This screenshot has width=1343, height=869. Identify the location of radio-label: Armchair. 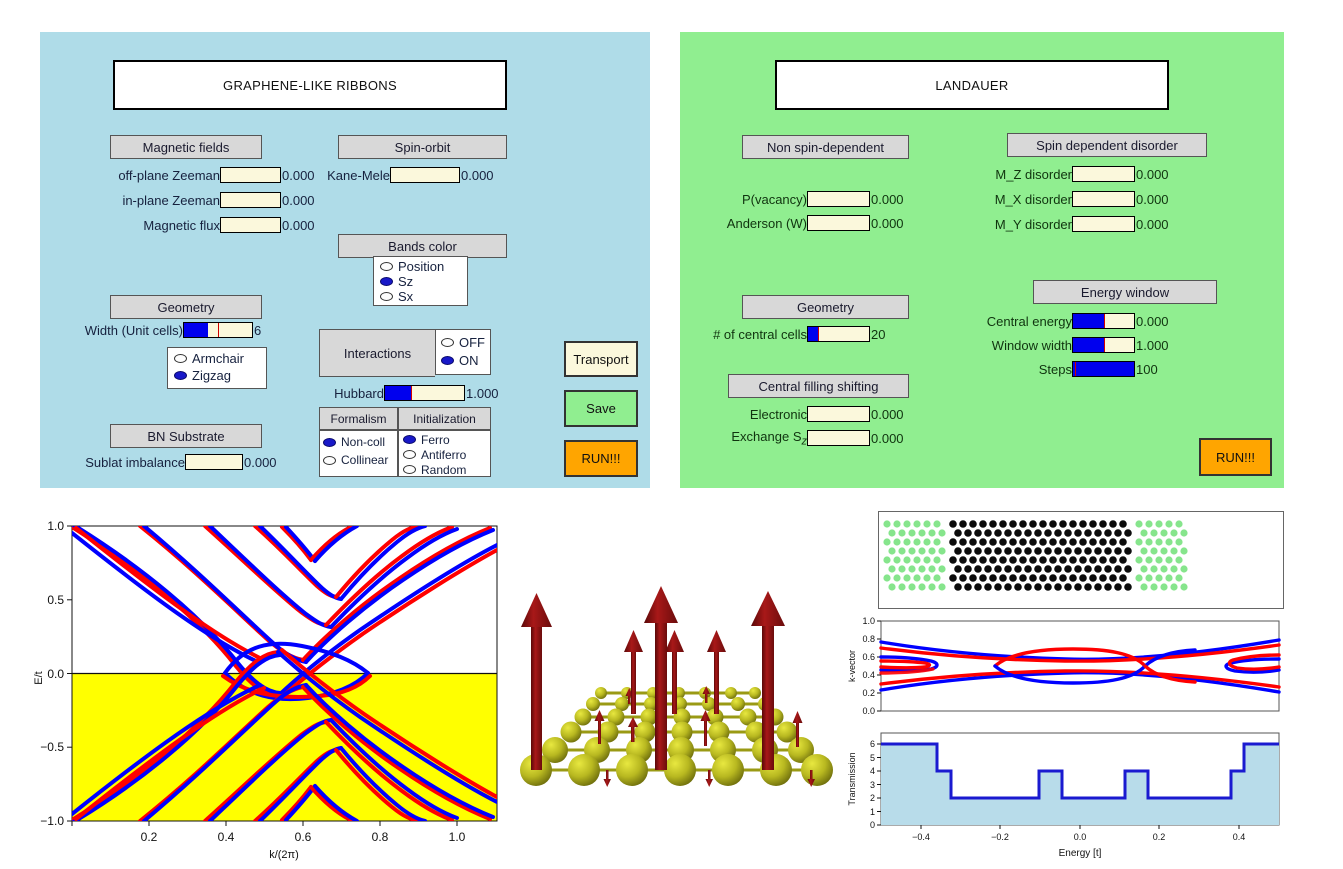
(218, 358).